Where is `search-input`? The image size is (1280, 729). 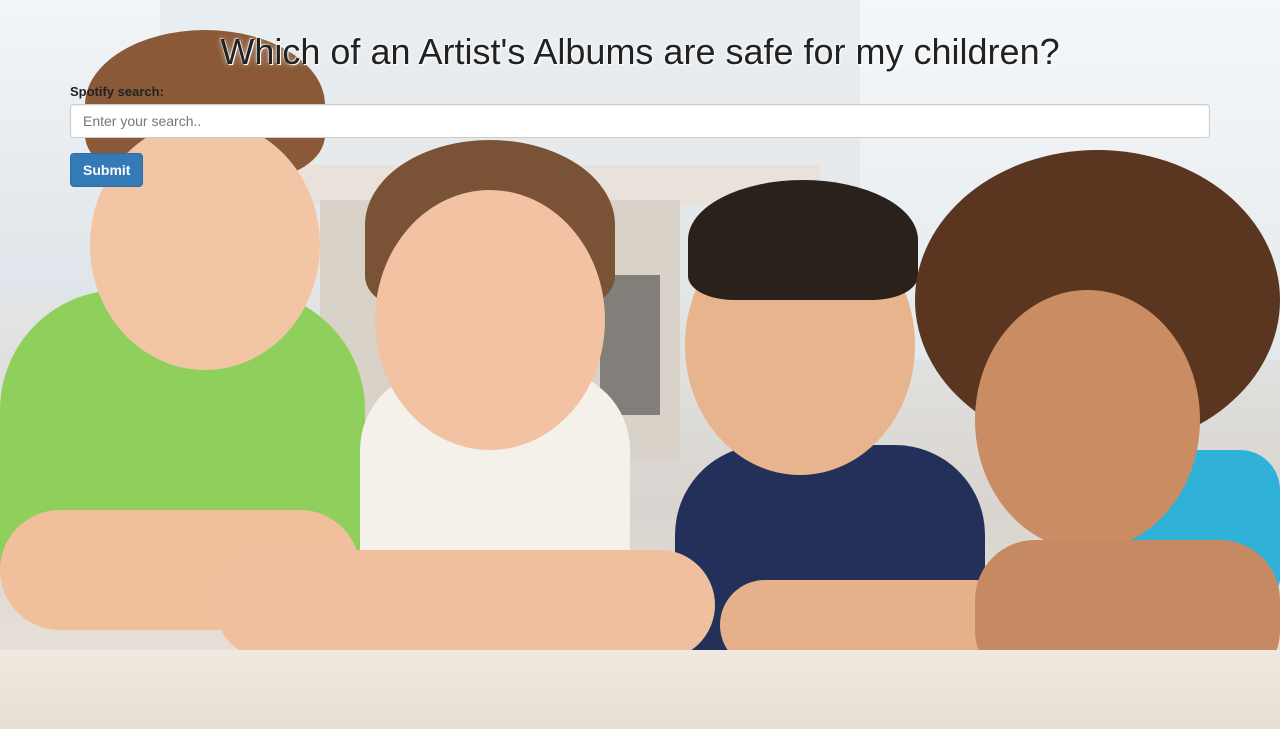
search-input is located at coordinates (640, 121).